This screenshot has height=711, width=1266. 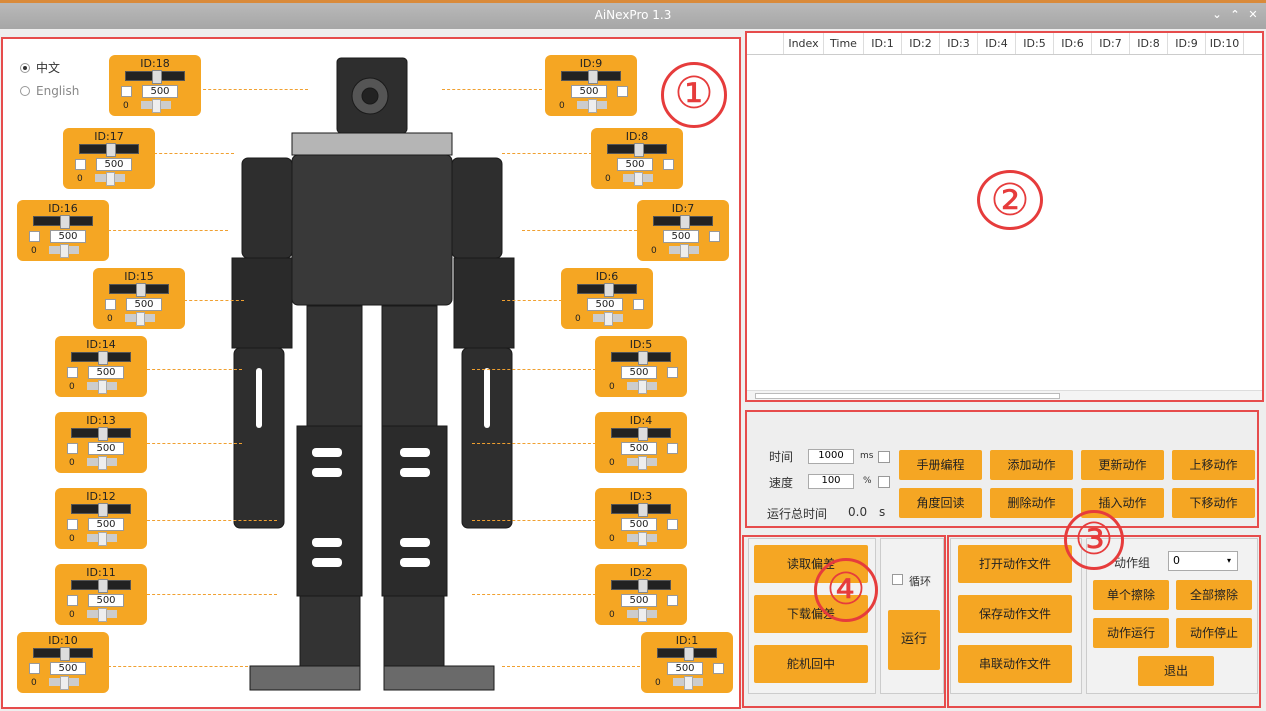 What do you see at coordinates (1094, 540) in the screenshot?
I see `annotation-3: ③` at bounding box center [1094, 540].